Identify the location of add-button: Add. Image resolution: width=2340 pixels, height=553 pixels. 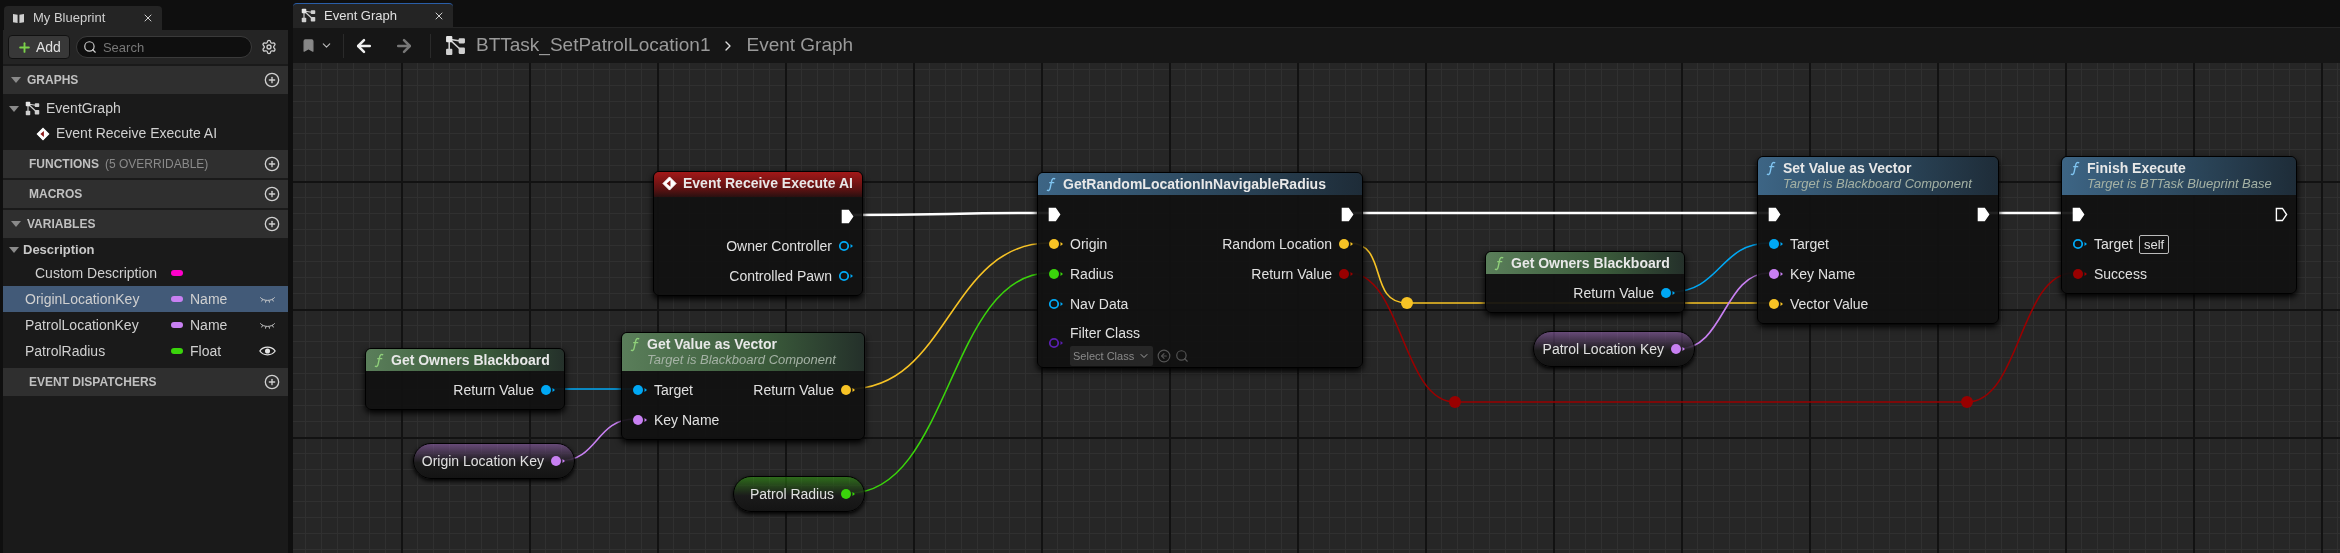
(39, 47).